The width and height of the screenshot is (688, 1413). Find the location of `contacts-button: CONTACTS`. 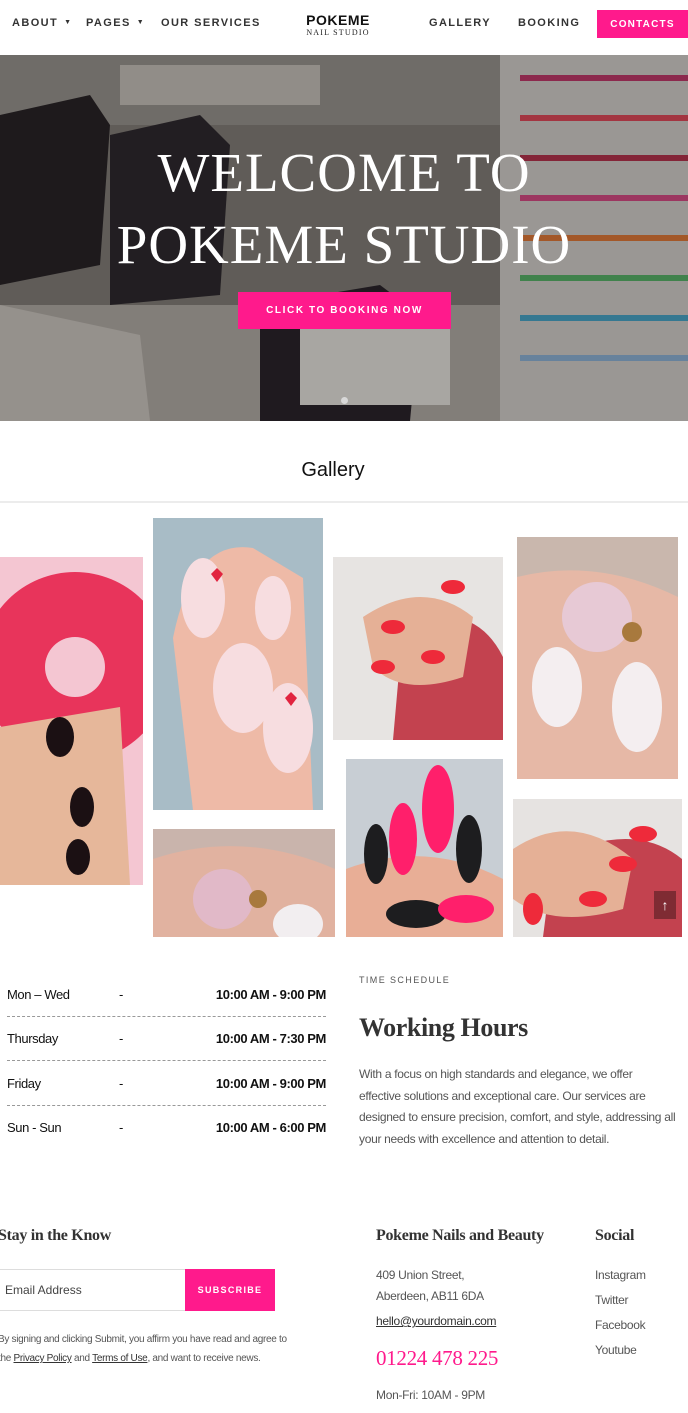

contacts-button: CONTACTS is located at coordinates (642, 24).